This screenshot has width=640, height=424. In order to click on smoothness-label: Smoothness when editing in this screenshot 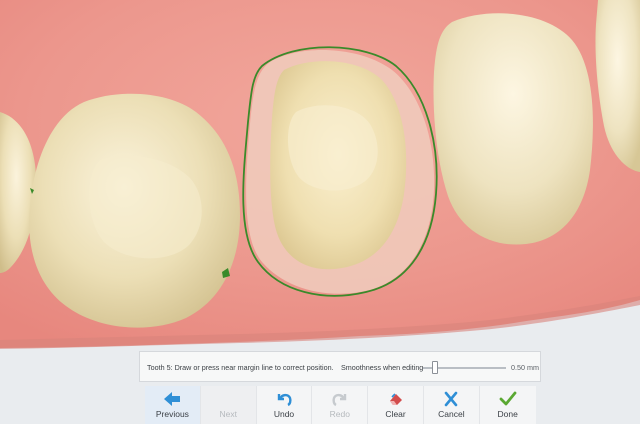, I will do `click(382, 367)`.